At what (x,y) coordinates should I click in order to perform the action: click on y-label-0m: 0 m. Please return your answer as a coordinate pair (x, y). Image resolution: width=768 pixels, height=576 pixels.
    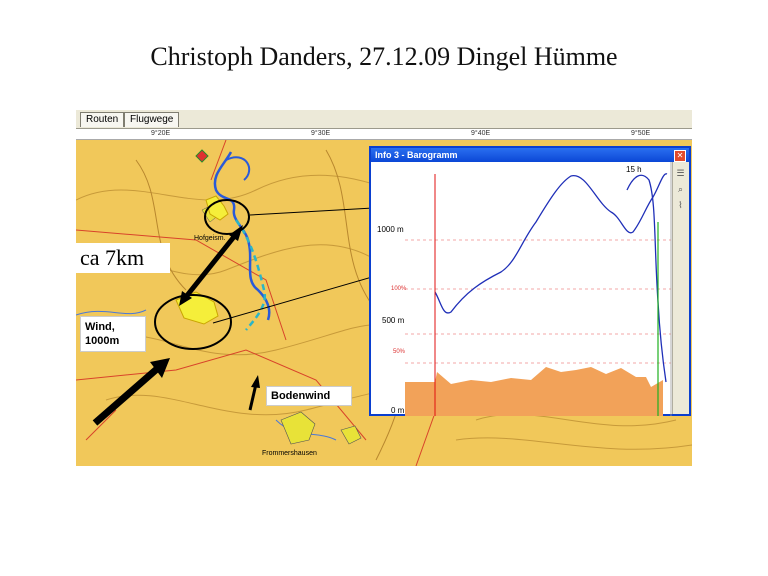
    Looking at the image, I should click on (398, 410).